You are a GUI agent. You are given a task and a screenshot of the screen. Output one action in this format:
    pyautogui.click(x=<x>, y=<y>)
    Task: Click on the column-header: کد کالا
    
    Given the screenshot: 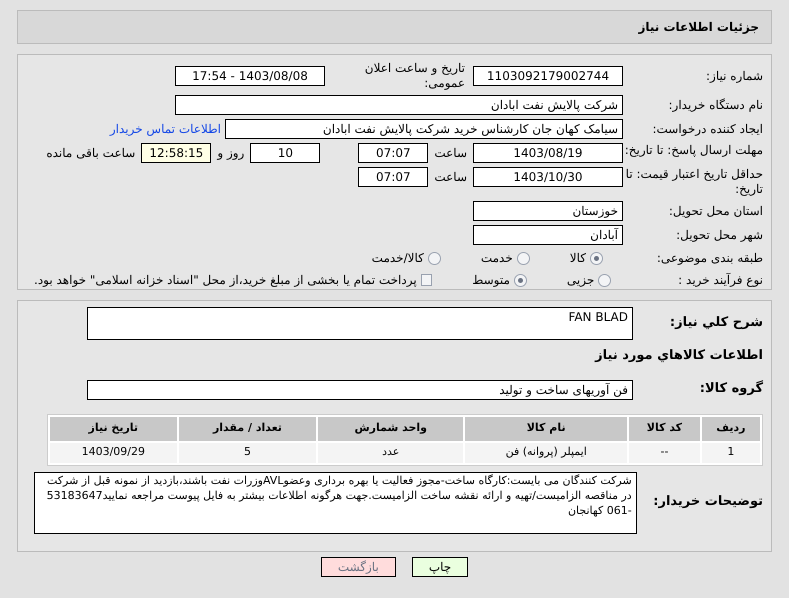 What is the action you would take?
    pyautogui.click(x=664, y=428)
    